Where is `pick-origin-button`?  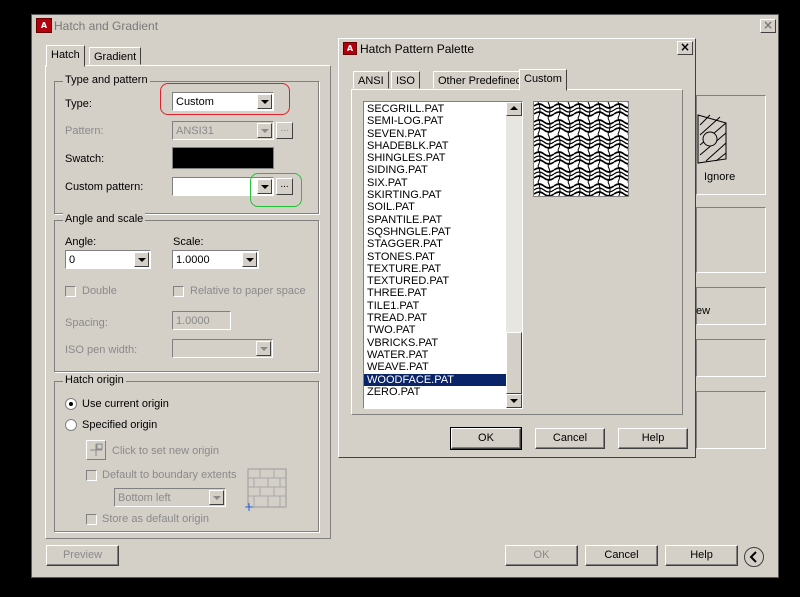
pick-origin-button is located at coordinates (96, 450).